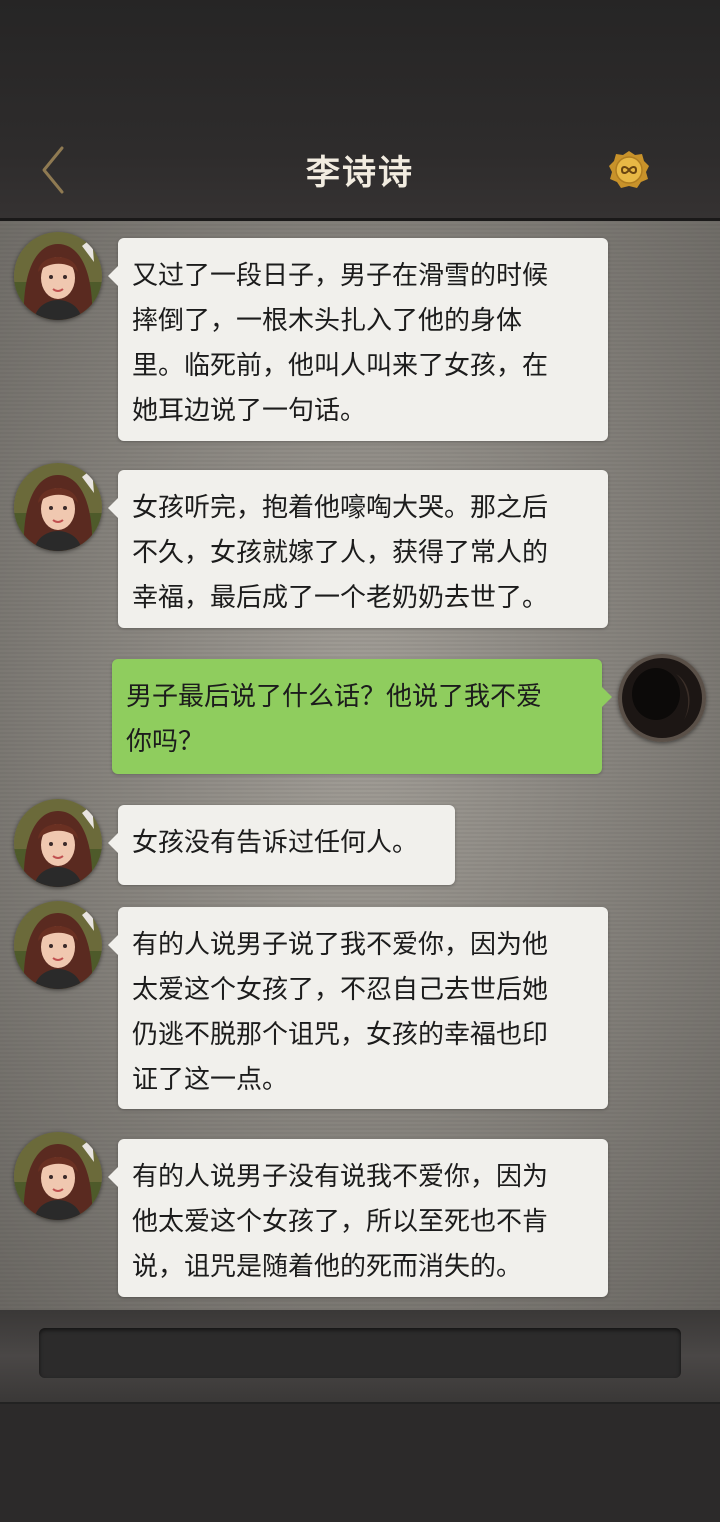 This screenshot has width=720, height=1522. I want to click on message-line: 幸福，最后成了一个老奶奶去世了。, so click(340, 598).